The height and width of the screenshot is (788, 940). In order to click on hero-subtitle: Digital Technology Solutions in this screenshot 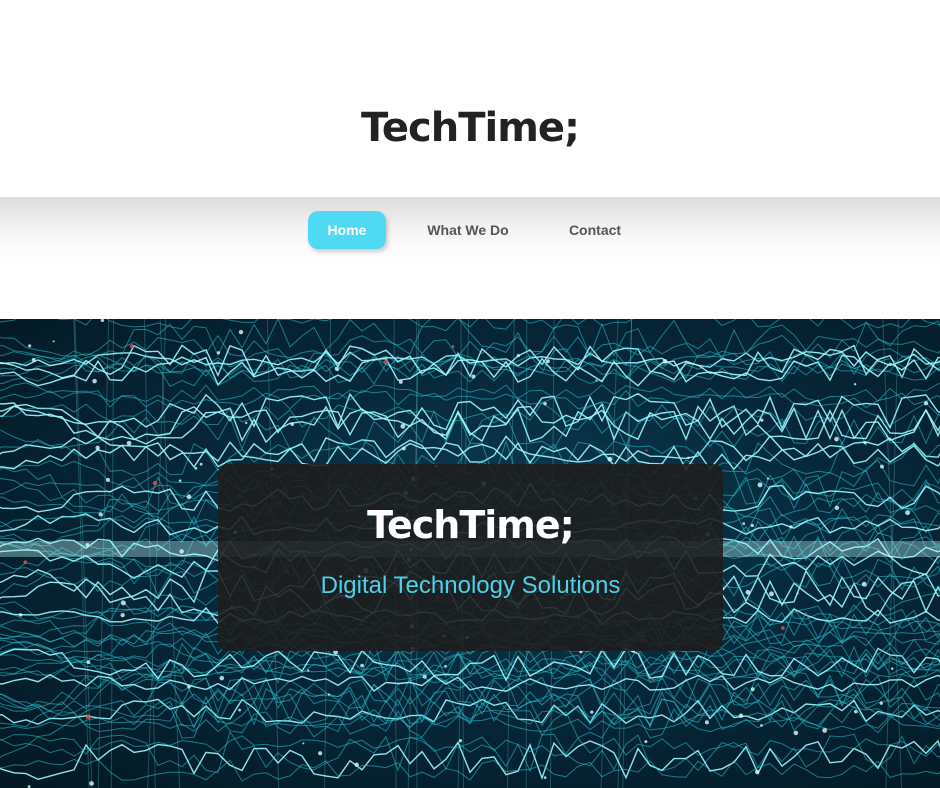, I will do `click(470, 585)`.